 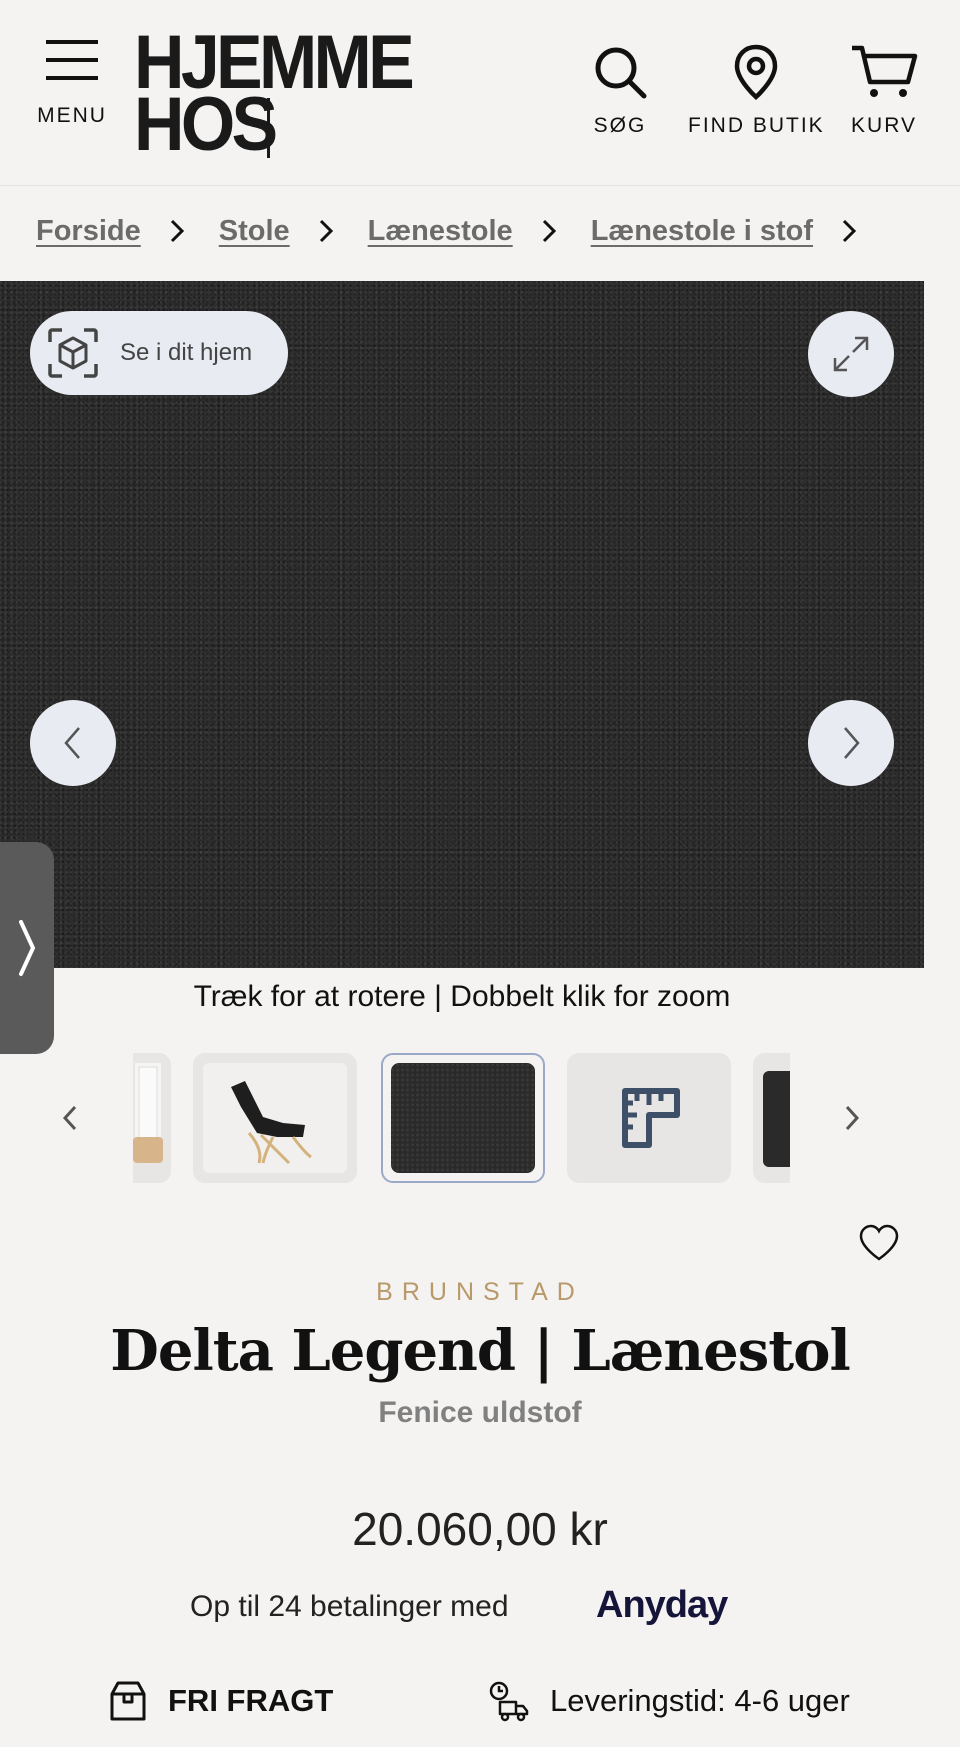 I want to click on heart-icon, so click(x=879, y=1242).